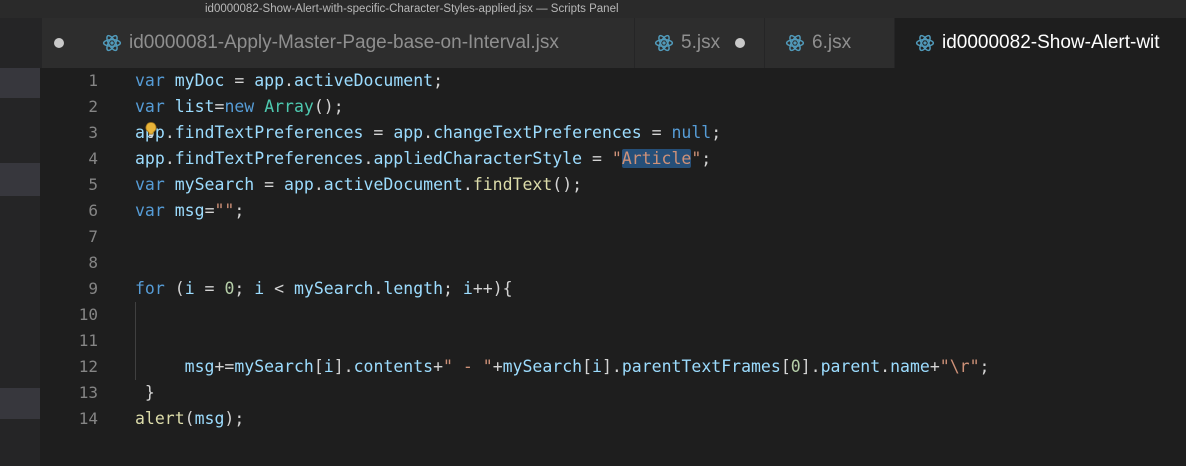  I want to click on code-token: +=, so click(224, 366).